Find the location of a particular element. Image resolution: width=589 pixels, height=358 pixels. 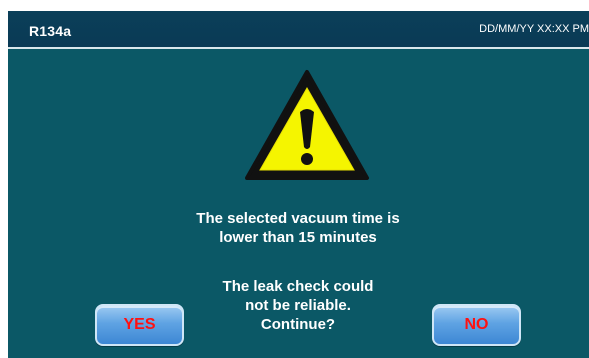

header-bar: R134a DD/MM/YY XX:XX PM is located at coordinates (298, 30).